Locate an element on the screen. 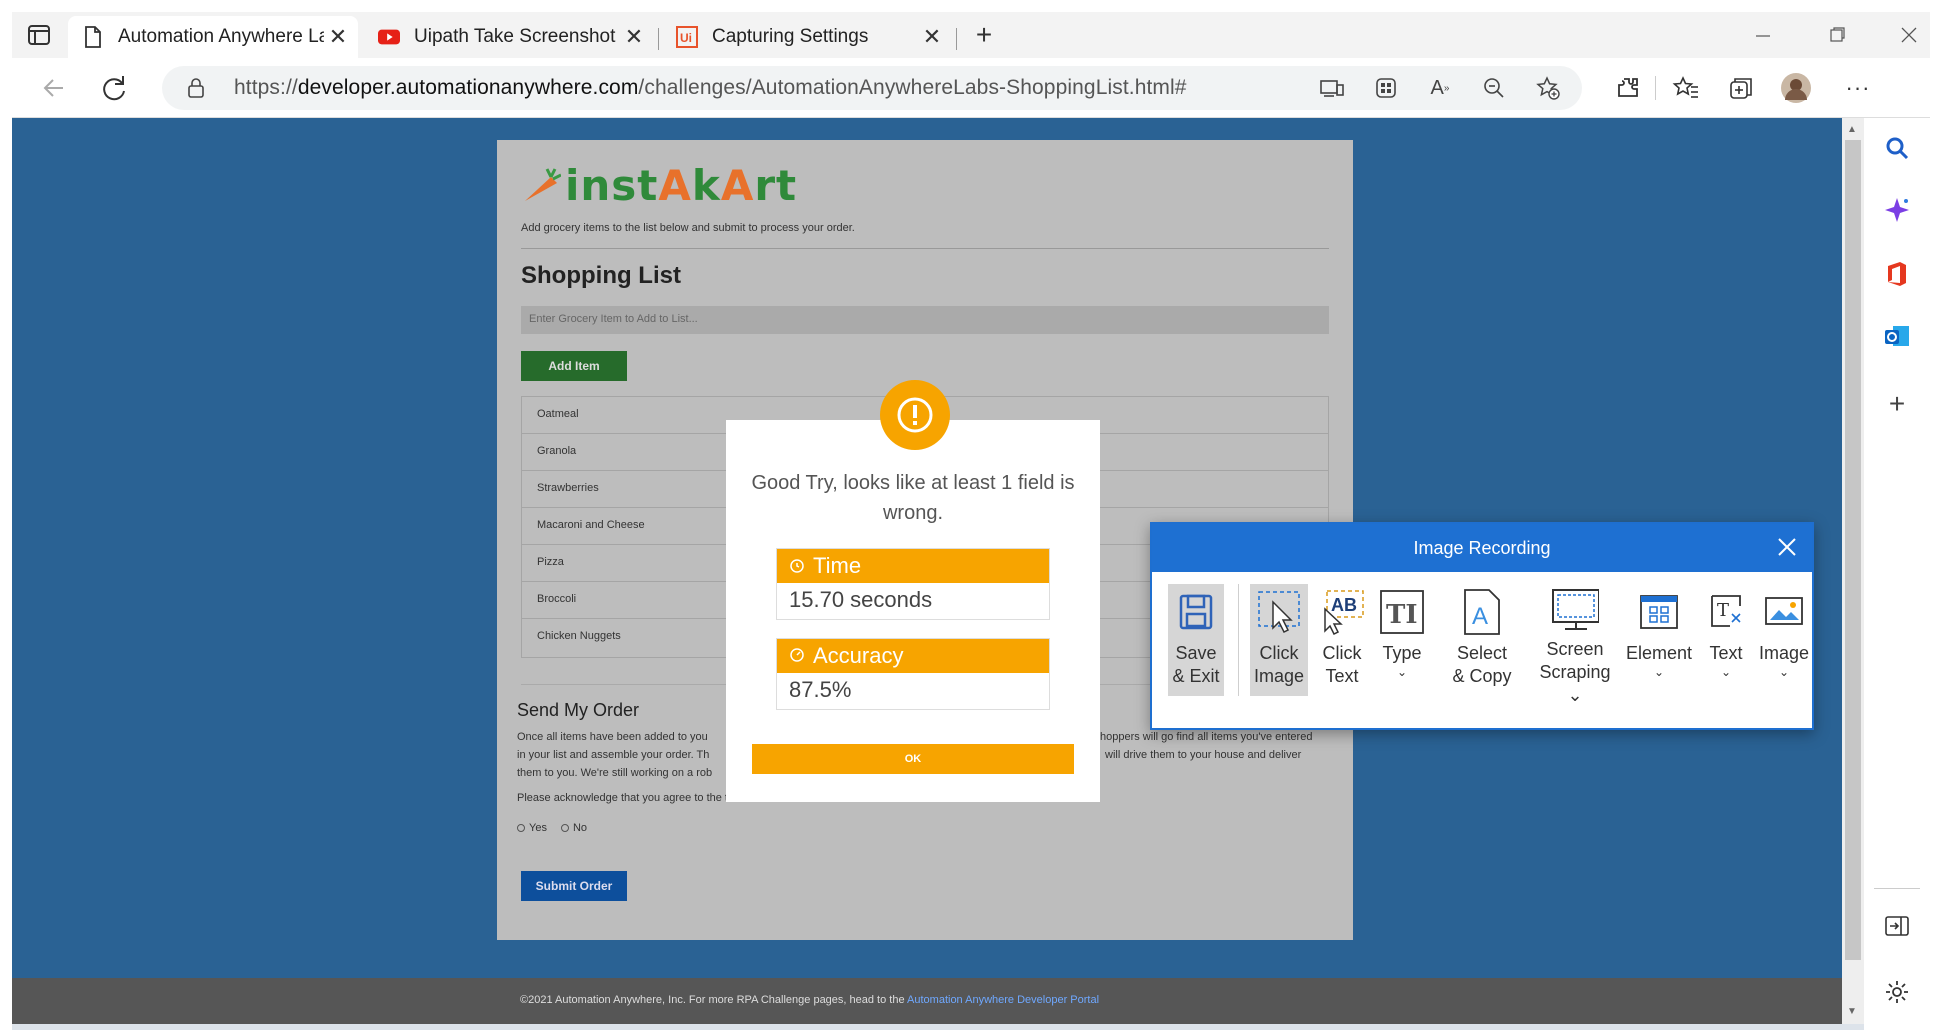 Image resolution: width=1942 pixels, height=1030 pixels. screen-scraping-button: Screen Scraping ⌄ is located at coordinates (1575, 644).